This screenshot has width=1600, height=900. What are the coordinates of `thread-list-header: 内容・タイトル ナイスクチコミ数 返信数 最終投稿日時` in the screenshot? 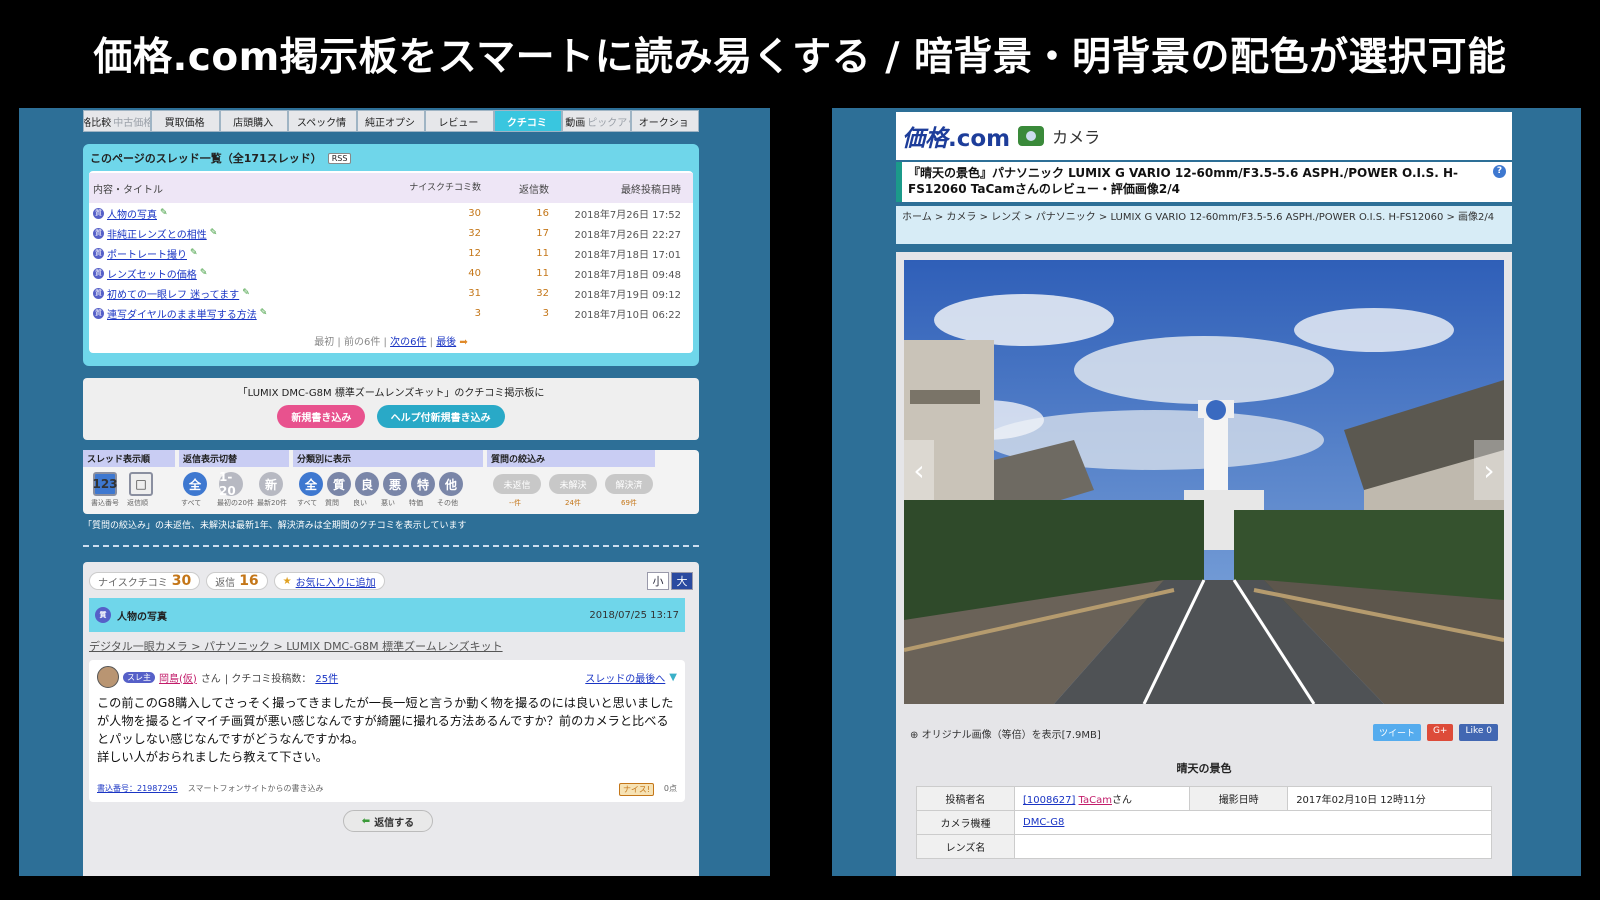 It's located at (391, 188).